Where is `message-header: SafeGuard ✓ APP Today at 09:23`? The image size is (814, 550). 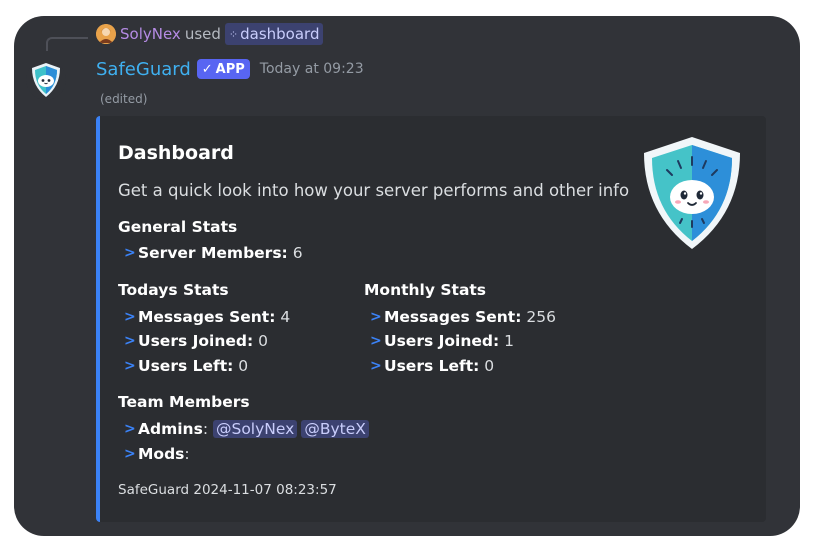 message-header: SafeGuard ✓ APP Today at 09:23 is located at coordinates (230, 69).